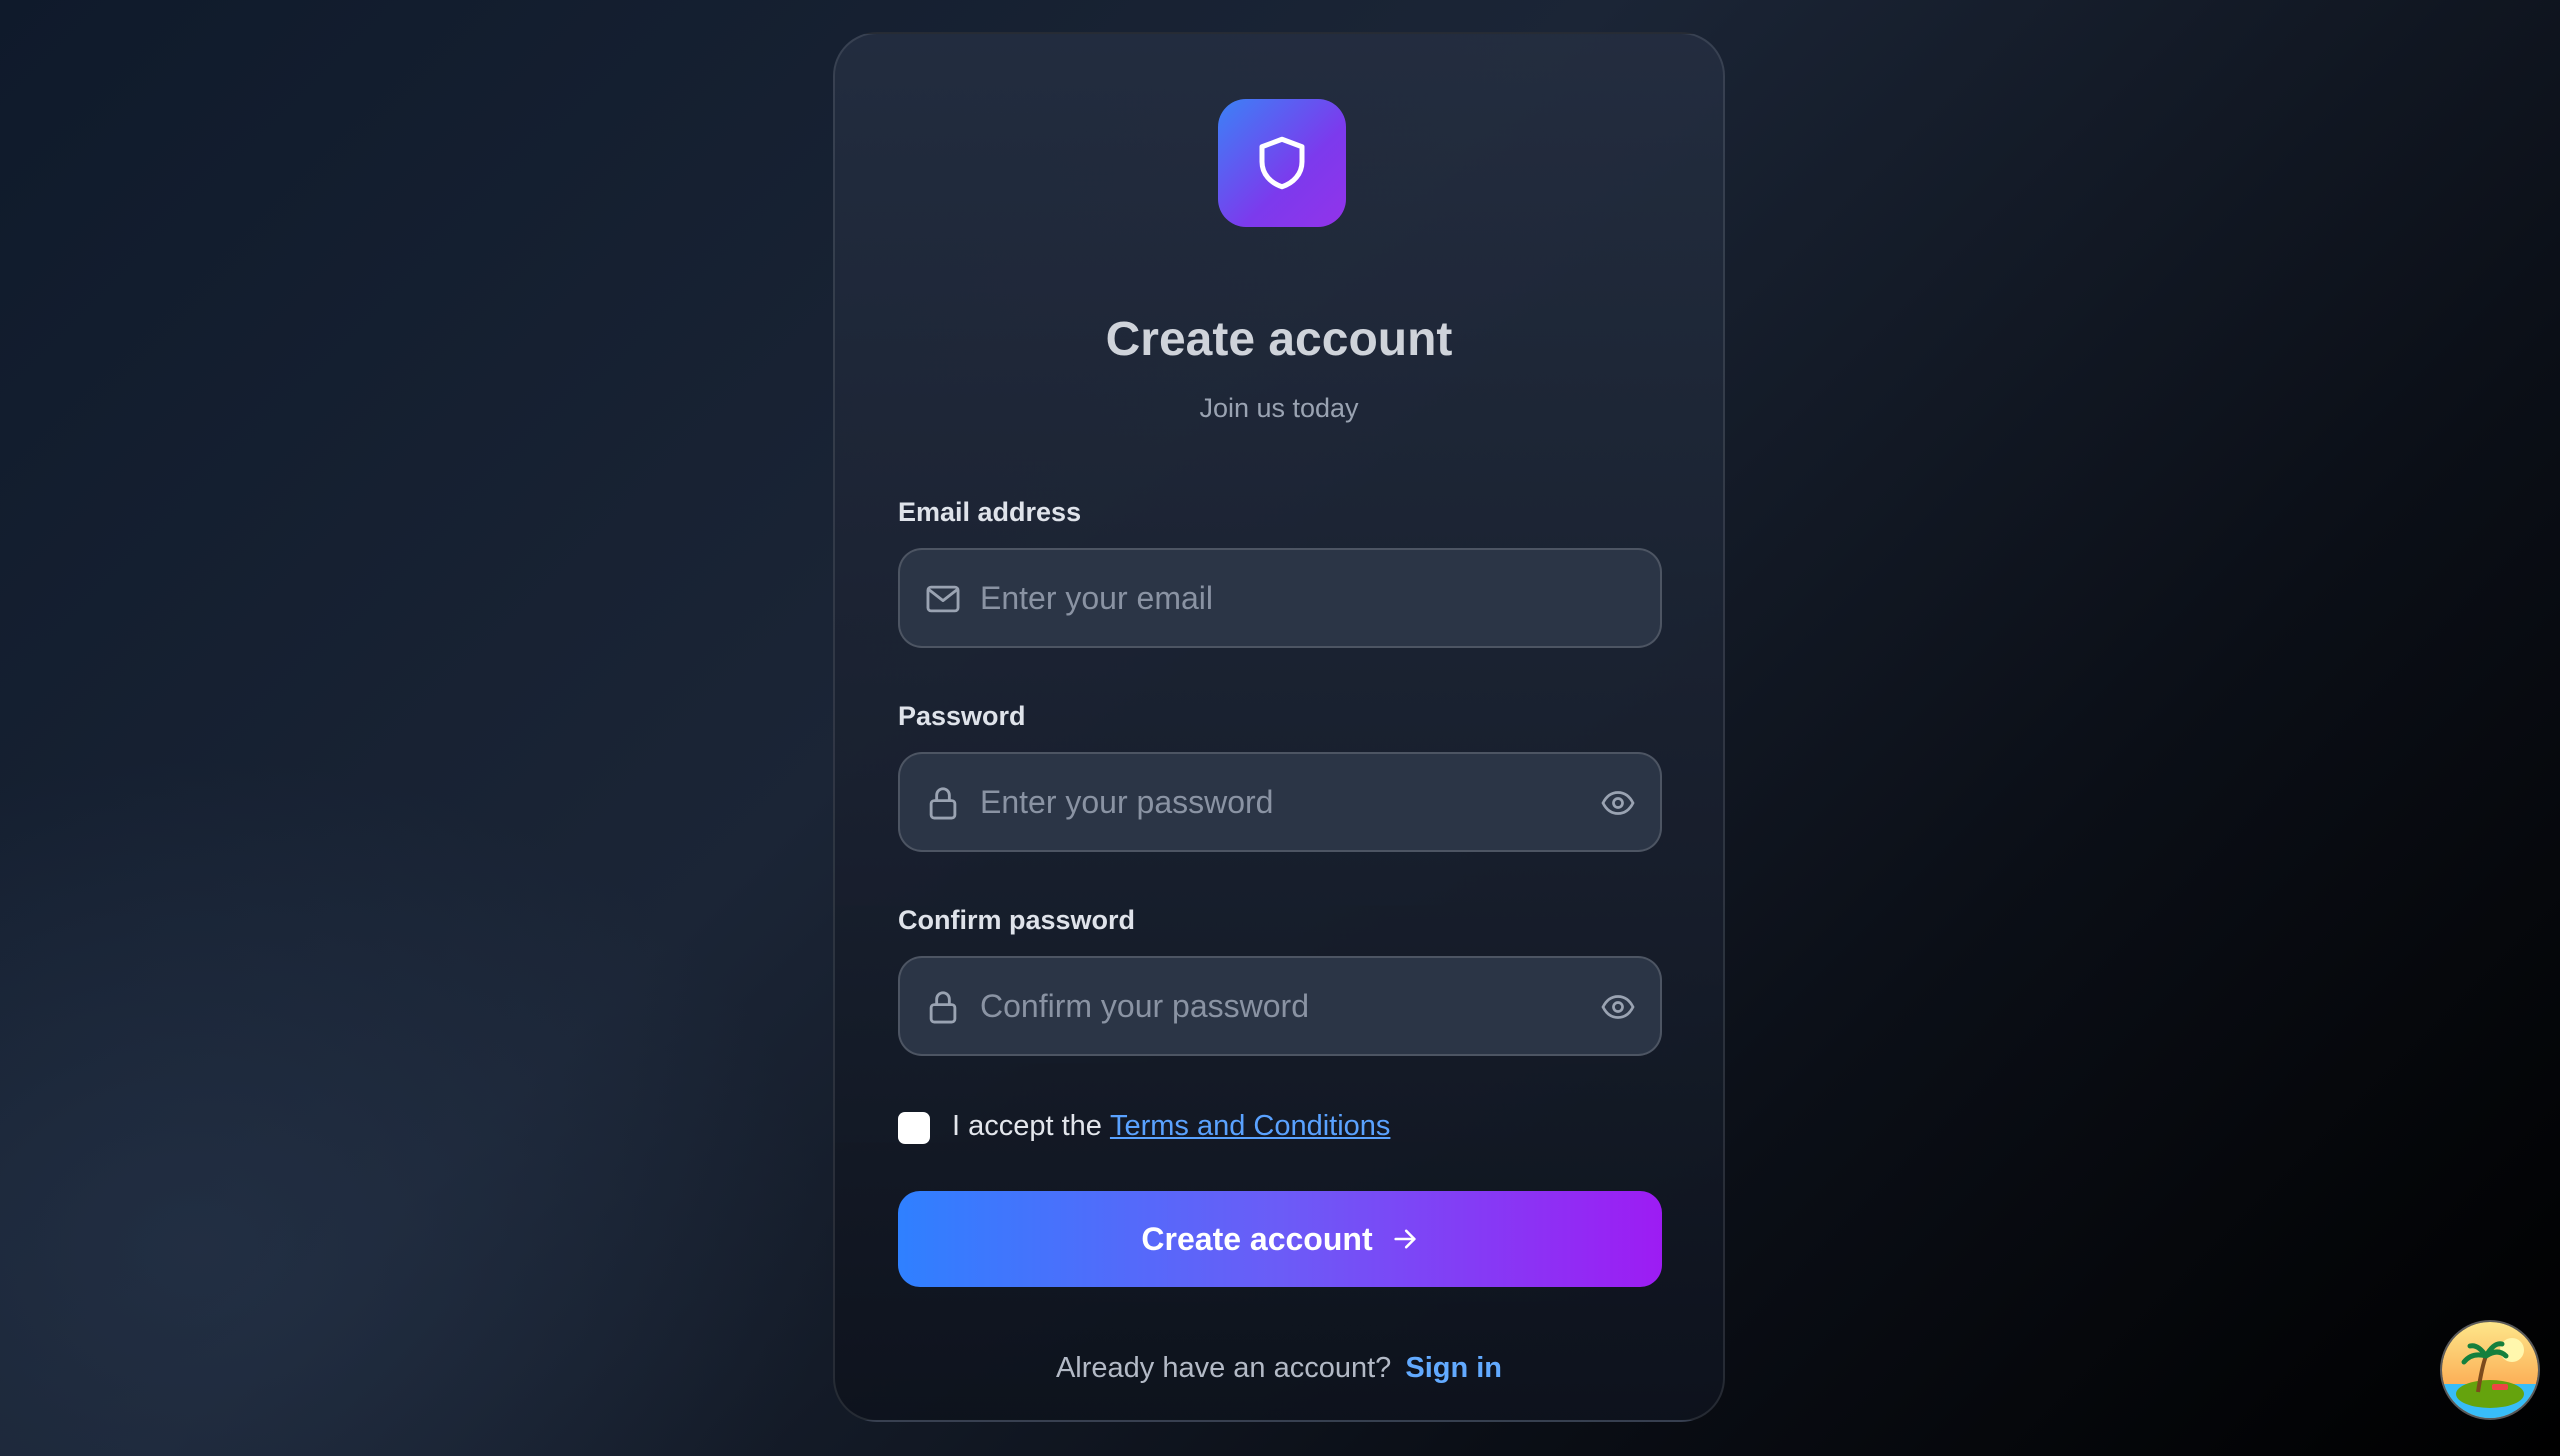  What do you see at coordinates (1017, 920) in the screenshot?
I see `confirm-password-label: Confirm password` at bounding box center [1017, 920].